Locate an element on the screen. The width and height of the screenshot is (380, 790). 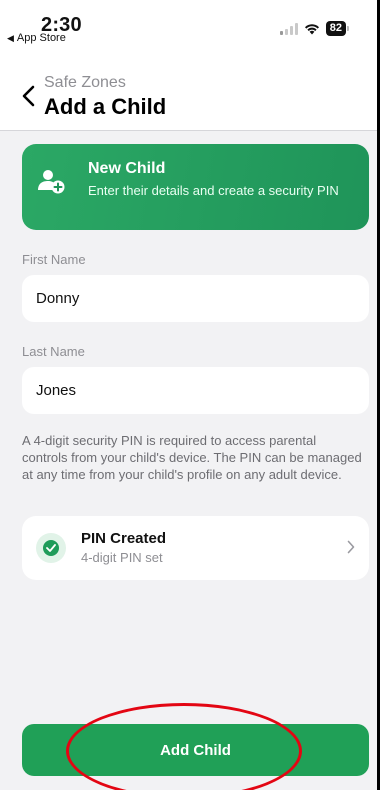
back-to-app-store-link: ◀ App Store is located at coordinates (36, 38).